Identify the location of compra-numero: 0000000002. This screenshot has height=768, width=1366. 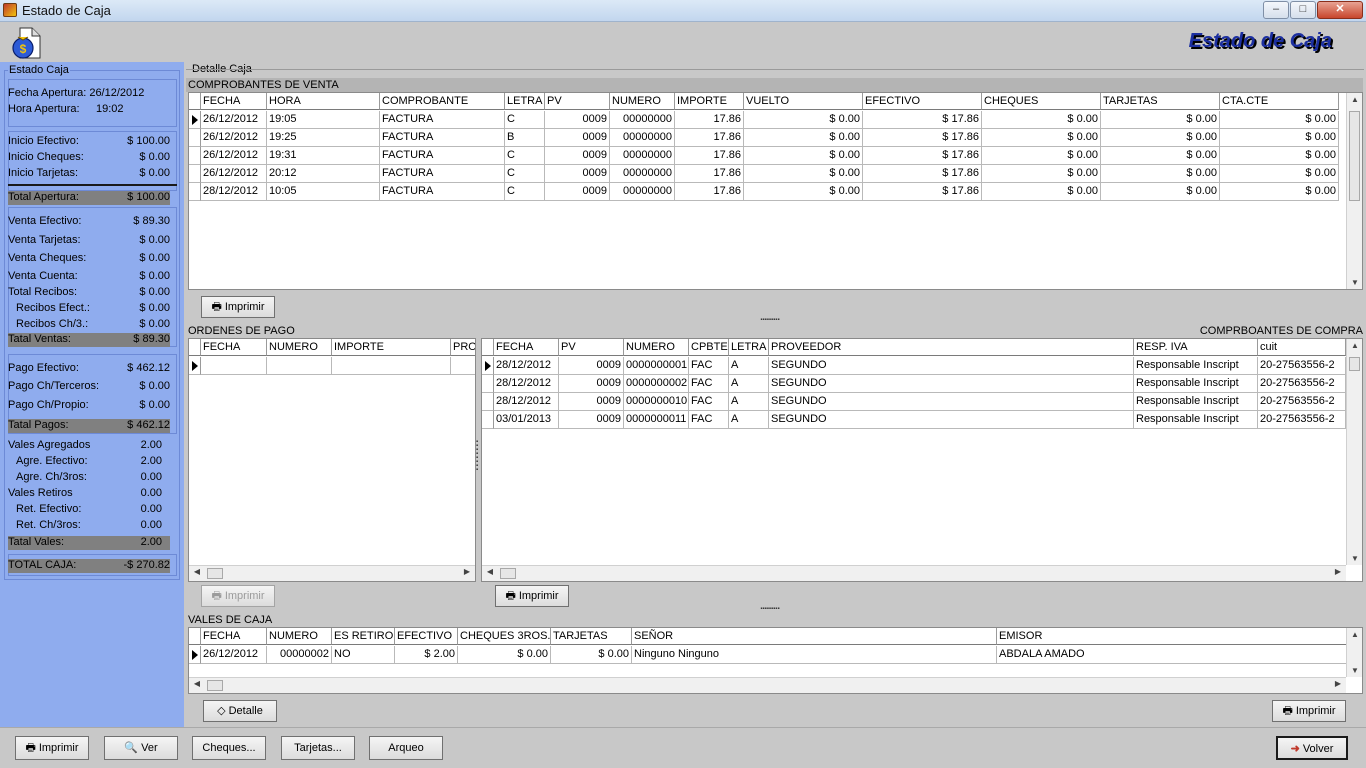
(656, 384).